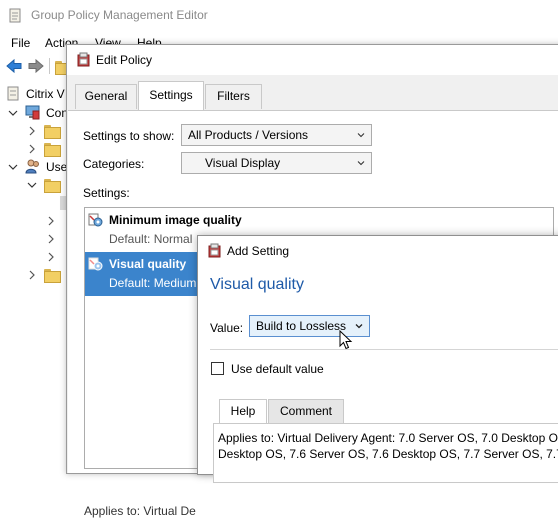 This screenshot has width=558, height=518. I want to click on edit-policy-titlebar: Edit Policy, so click(312, 60).